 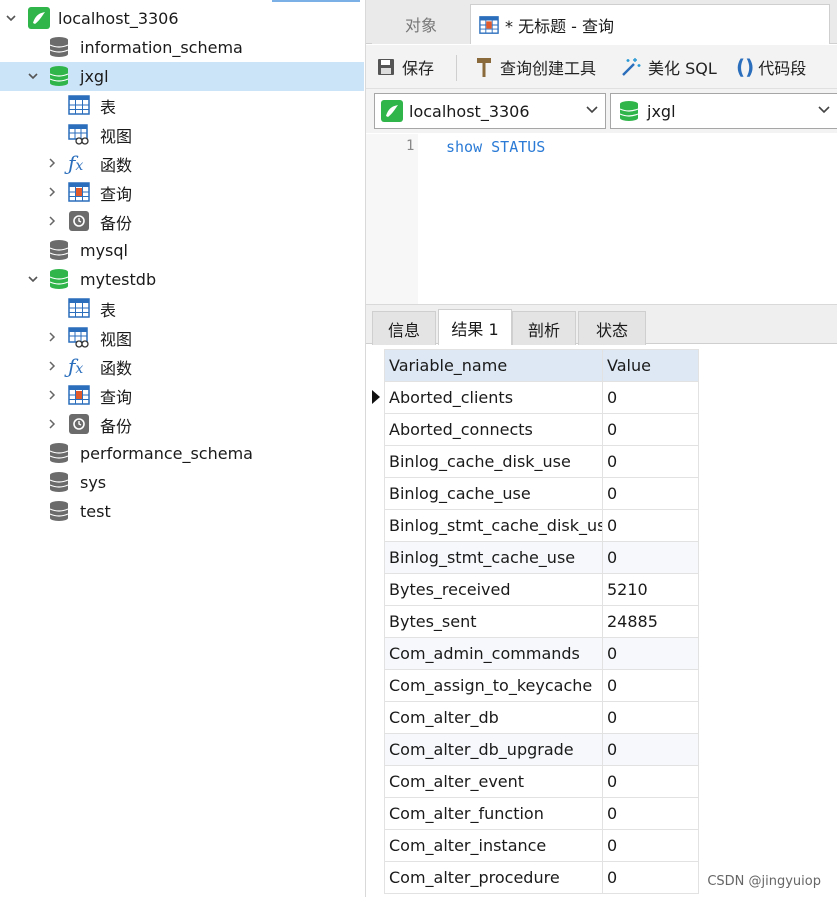 I want to click on nav-db-test: test, so click(x=182, y=511).